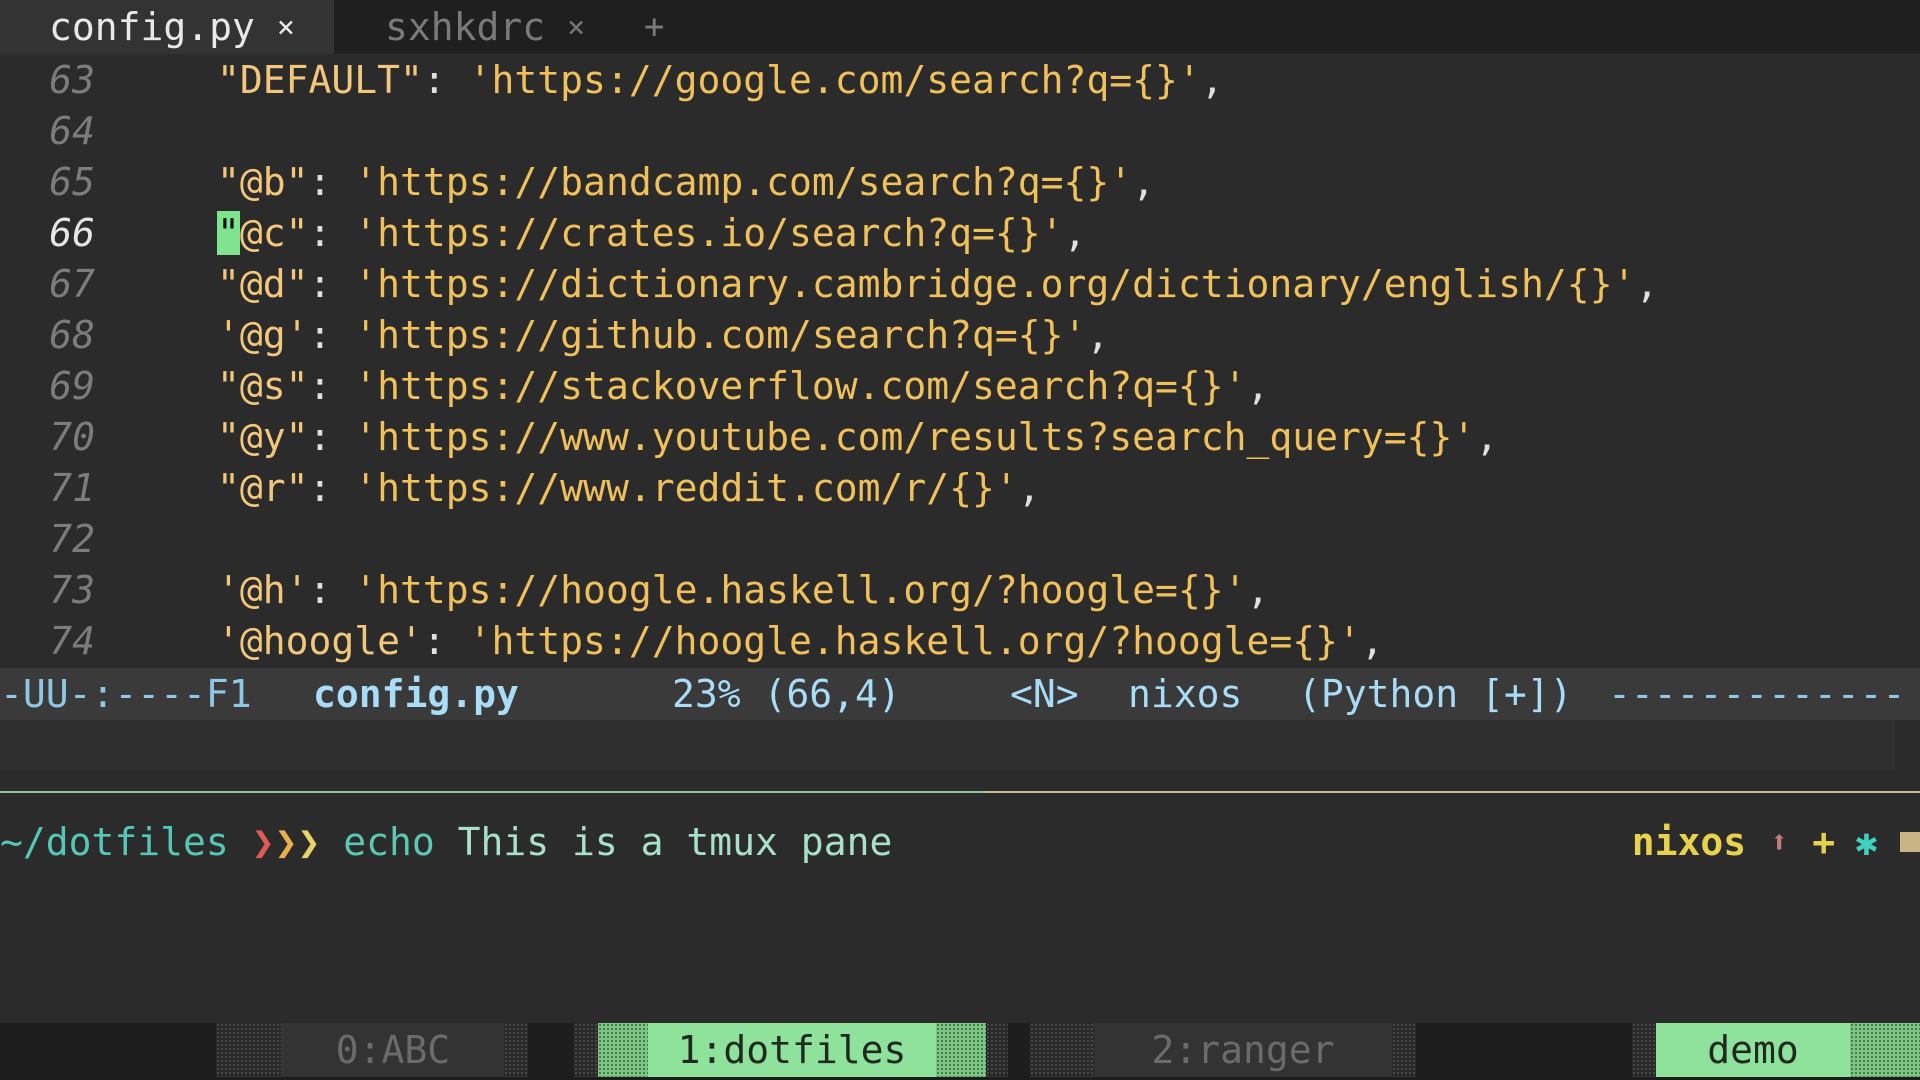  I want to click on buffer-name: config.py, so click(416, 694).